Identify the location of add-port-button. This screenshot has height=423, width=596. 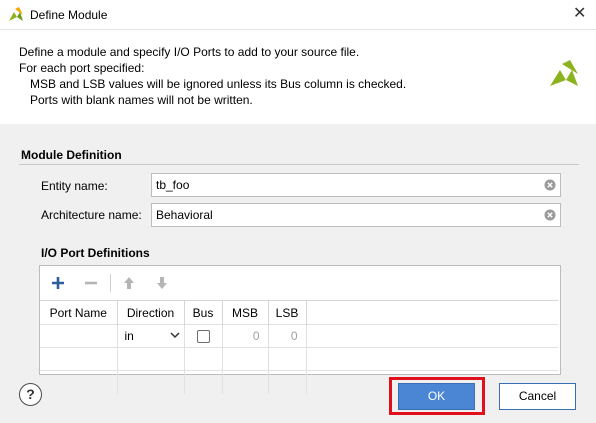
(58, 283).